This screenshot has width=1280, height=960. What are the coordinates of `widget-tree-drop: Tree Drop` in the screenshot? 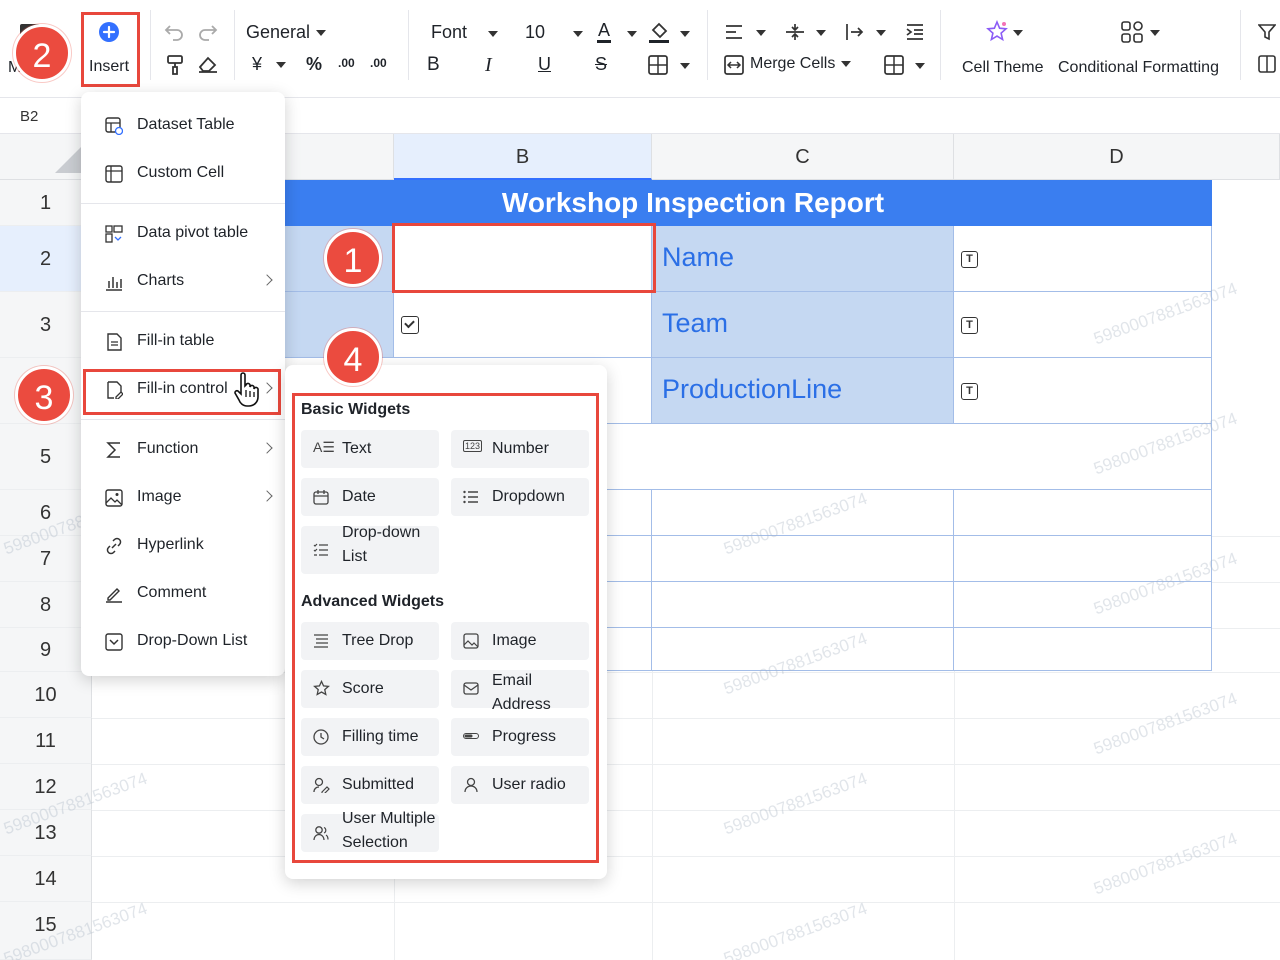 It's located at (370, 641).